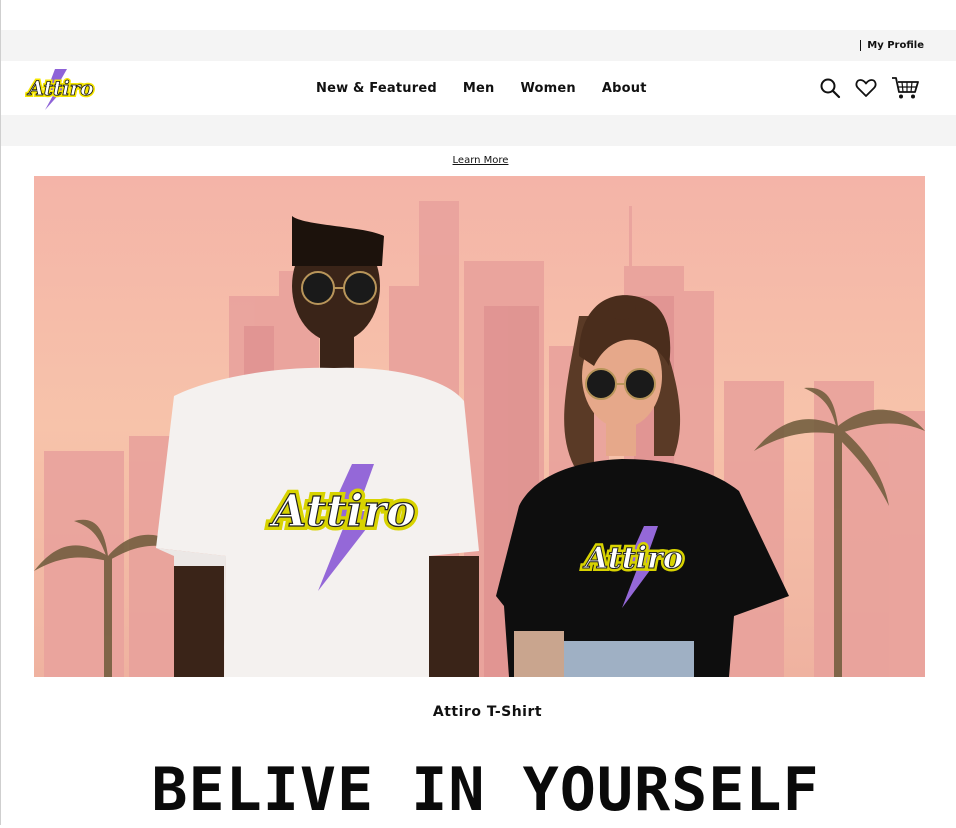  What do you see at coordinates (376, 88) in the screenshot?
I see `nav-item-new-featured: New & Featured` at bounding box center [376, 88].